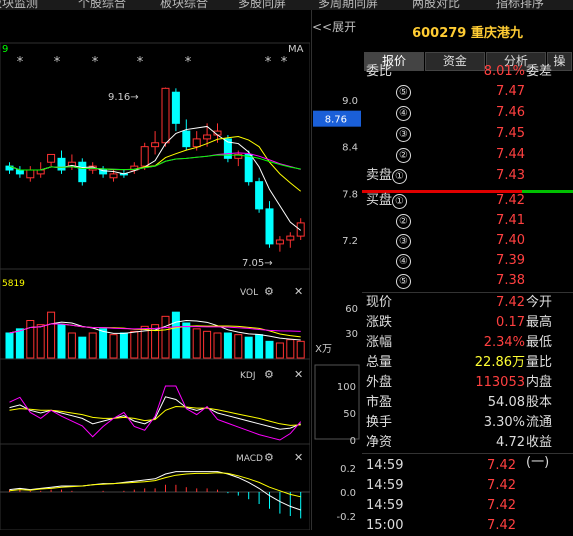 The width and height of the screenshot is (573, 536). Describe the element at coordinates (510, 260) in the screenshot. I see `row-value: 7.39` at that location.